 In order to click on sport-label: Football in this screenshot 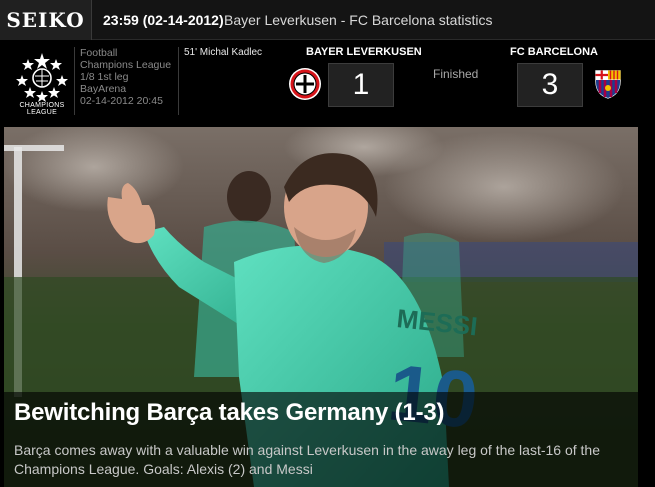, I will do `click(99, 53)`.